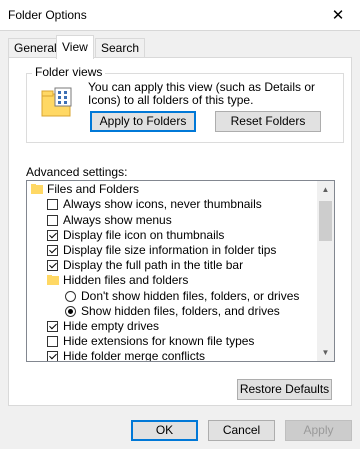 This screenshot has height=449, width=360. I want to click on tree-row-label: Hide extensions for known file types, so click(159, 341).